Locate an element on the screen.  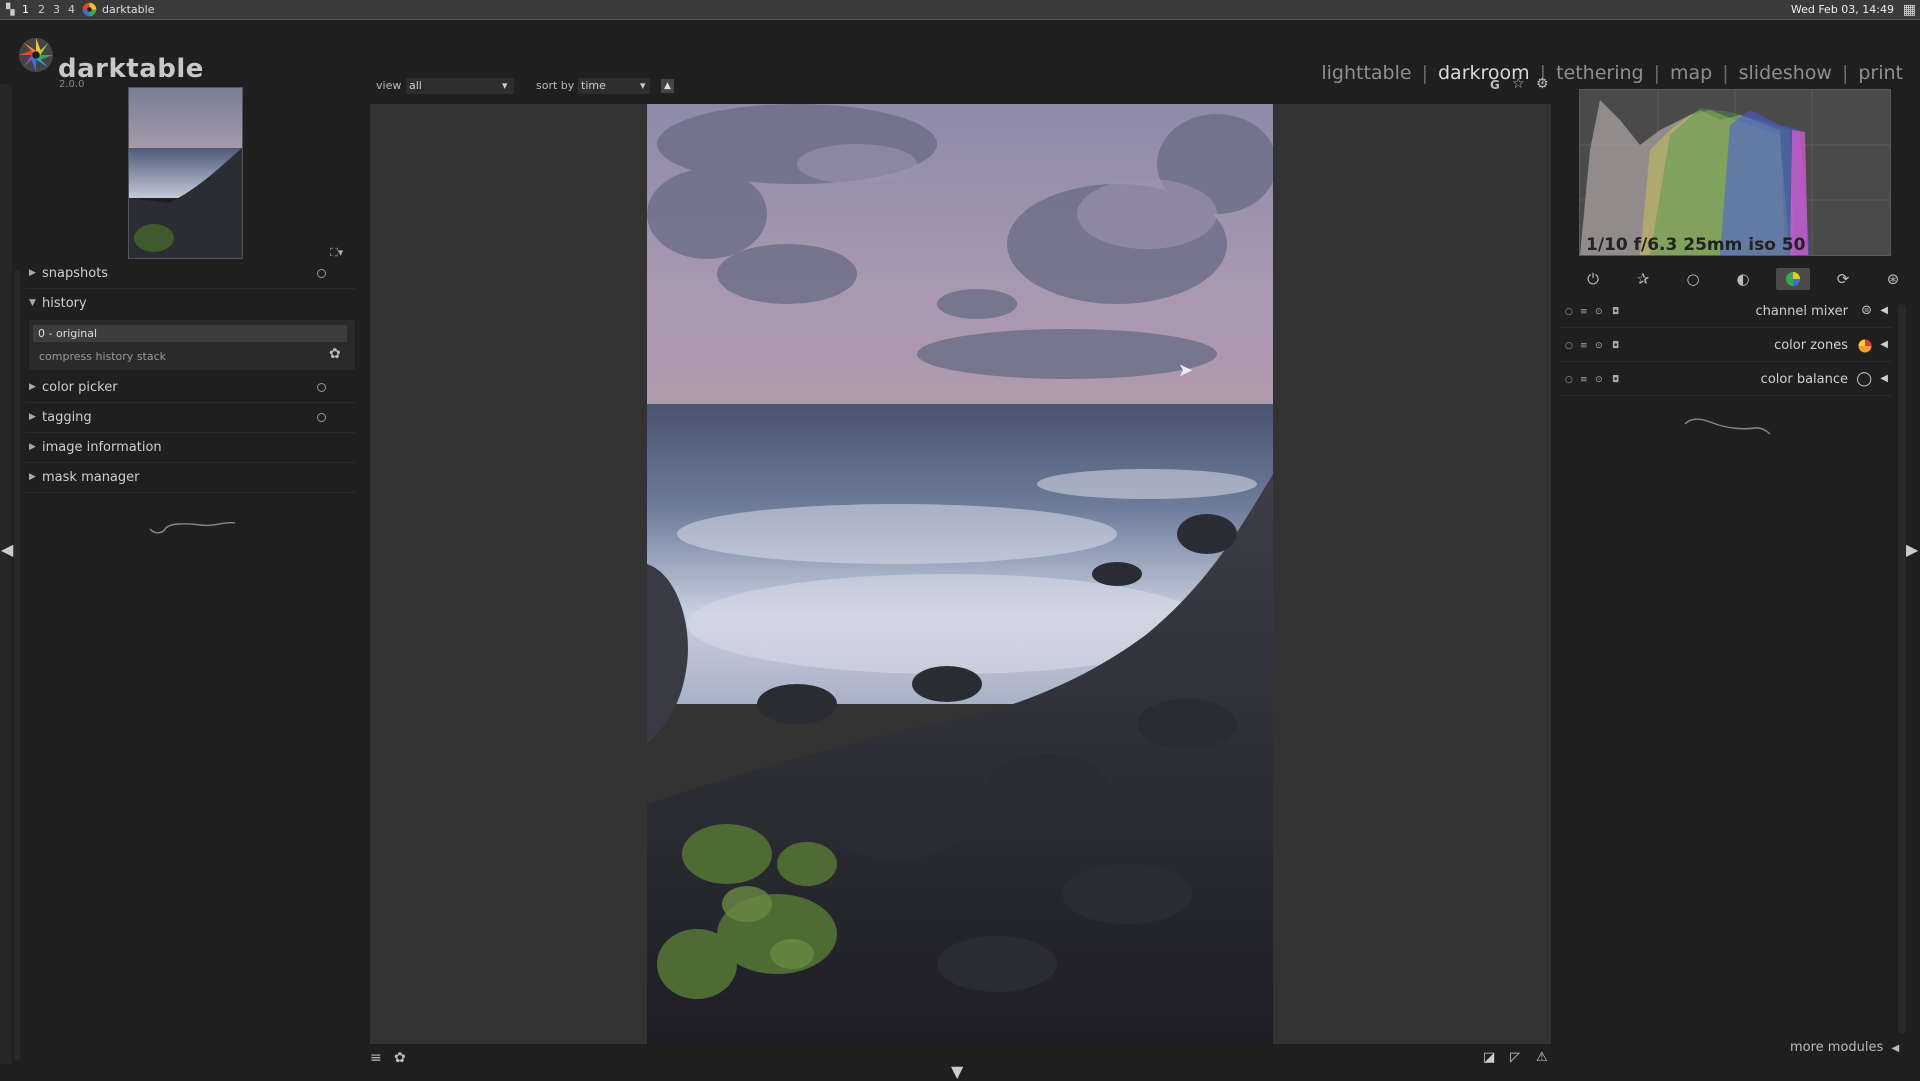
section-tagging: ▶ tagging is located at coordinates (190, 419).